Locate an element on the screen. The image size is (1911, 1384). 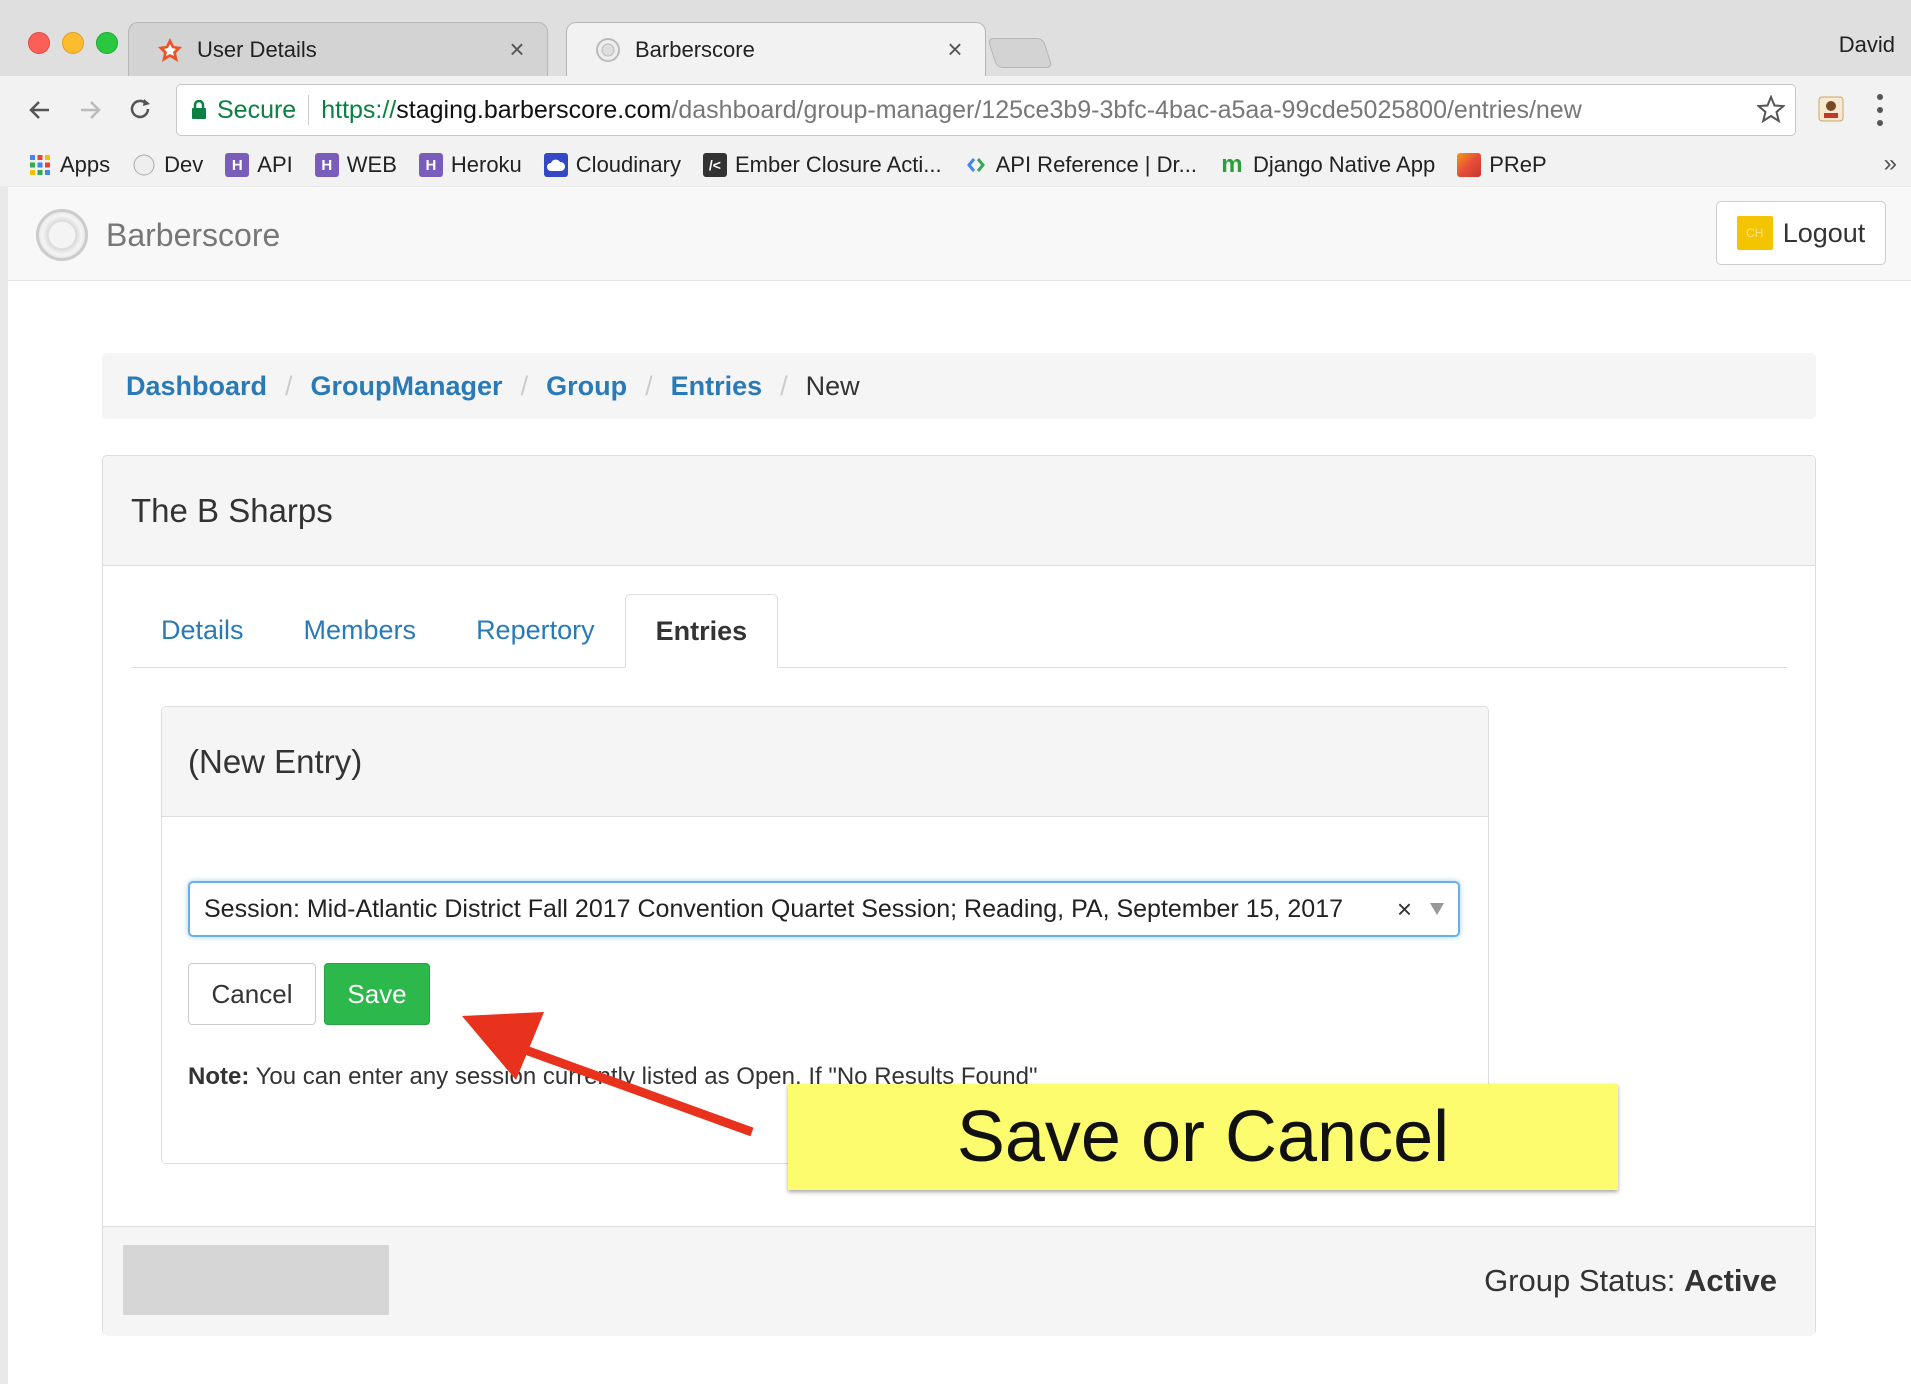
bookmark-apps: Apps is located at coordinates (69, 165).